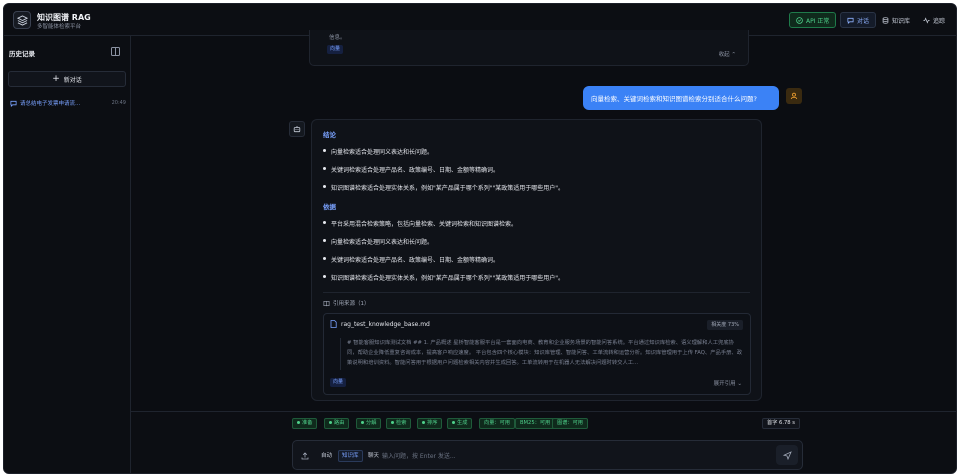 This screenshot has height=476, width=960. I want to click on expand-reference-button: 展开引用 ⌄, so click(728, 383).